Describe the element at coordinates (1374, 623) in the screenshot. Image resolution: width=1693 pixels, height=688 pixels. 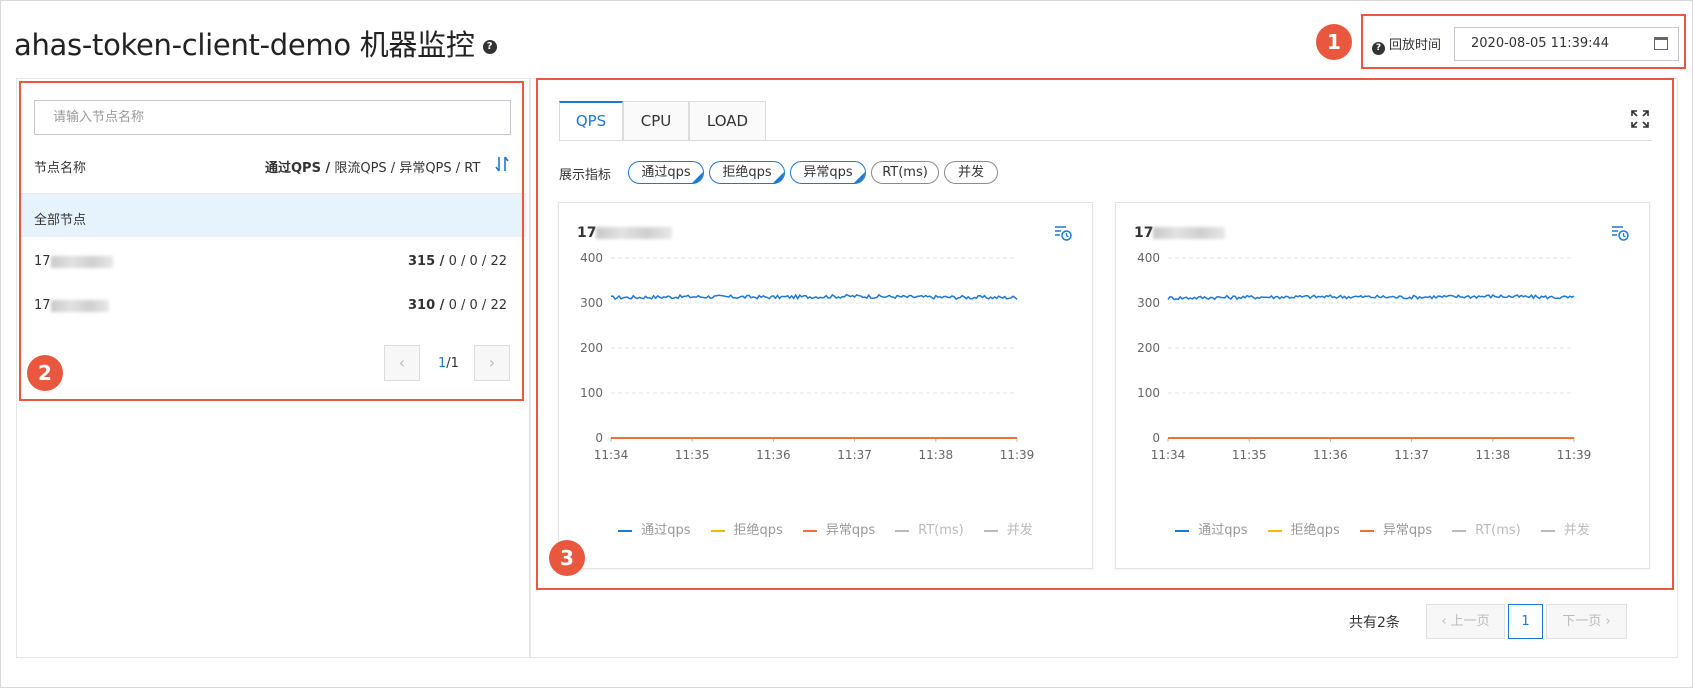
I see `total-count: 共有2条` at that location.